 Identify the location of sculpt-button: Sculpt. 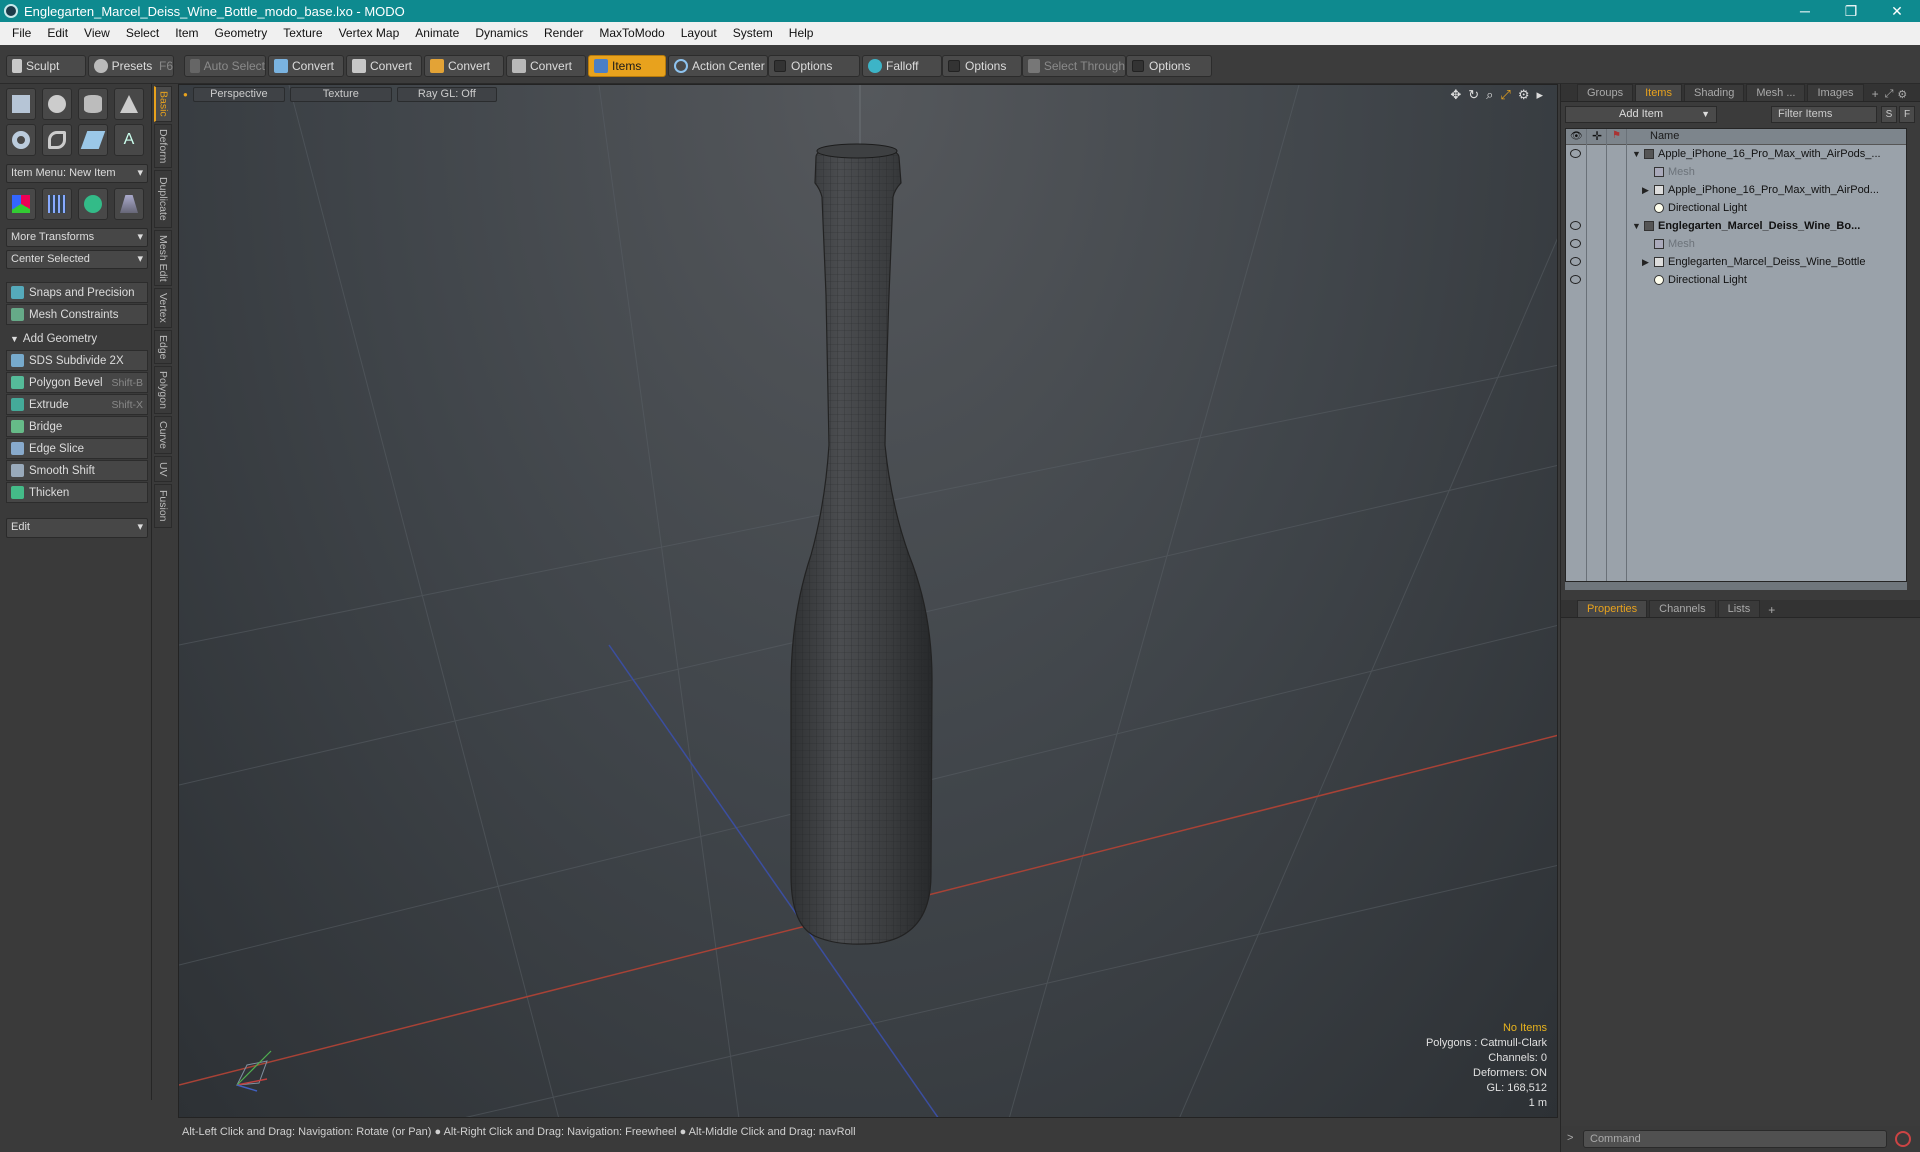
(46, 66).